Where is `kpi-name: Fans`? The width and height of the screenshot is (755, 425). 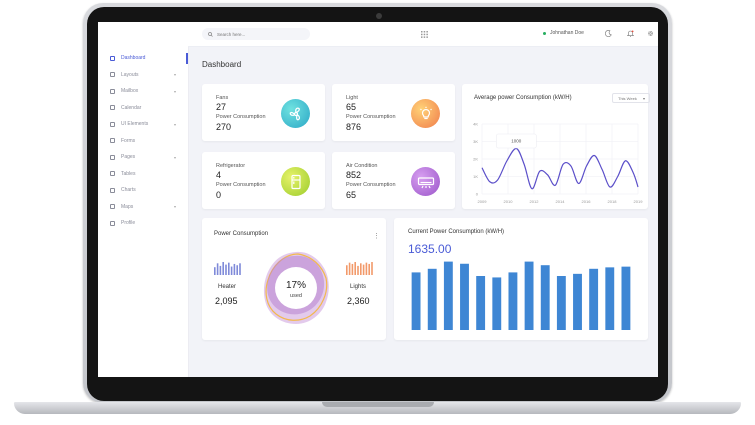
kpi-name: Fans is located at coordinates (222, 98).